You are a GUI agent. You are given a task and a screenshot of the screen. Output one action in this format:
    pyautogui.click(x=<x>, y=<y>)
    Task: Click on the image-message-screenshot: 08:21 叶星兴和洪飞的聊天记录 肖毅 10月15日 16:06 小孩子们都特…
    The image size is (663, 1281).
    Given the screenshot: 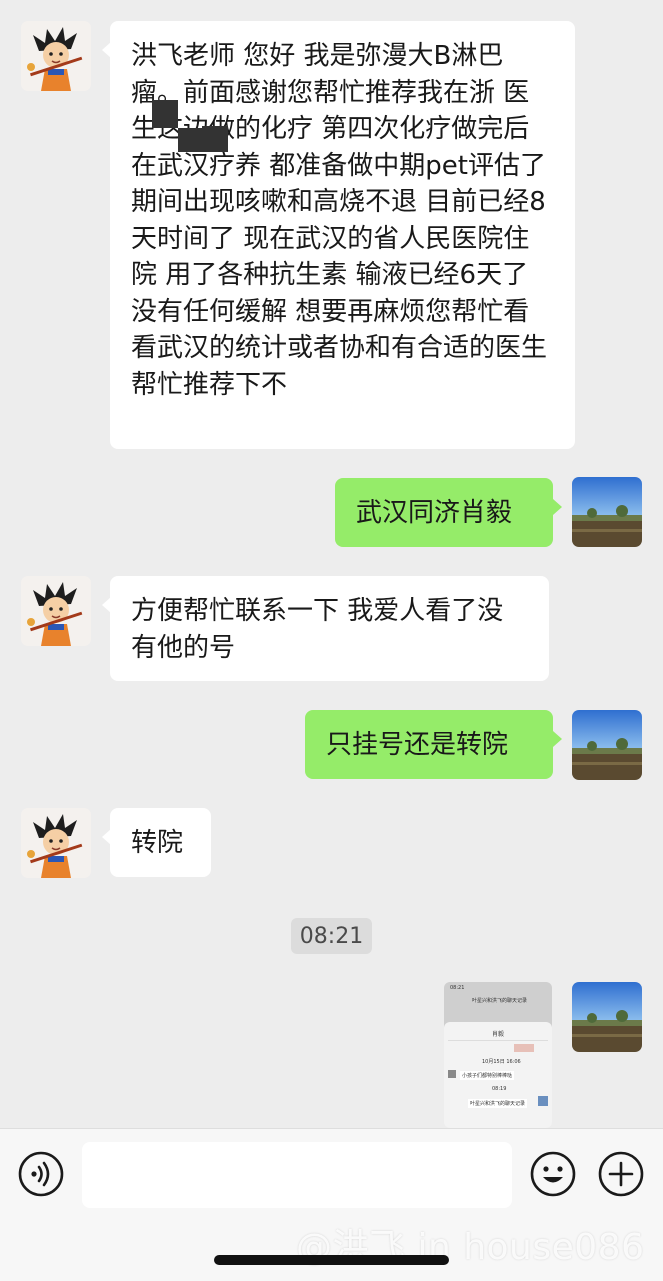 What is the action you would take?
    pyautogui.click(x=498, y=1055)
    